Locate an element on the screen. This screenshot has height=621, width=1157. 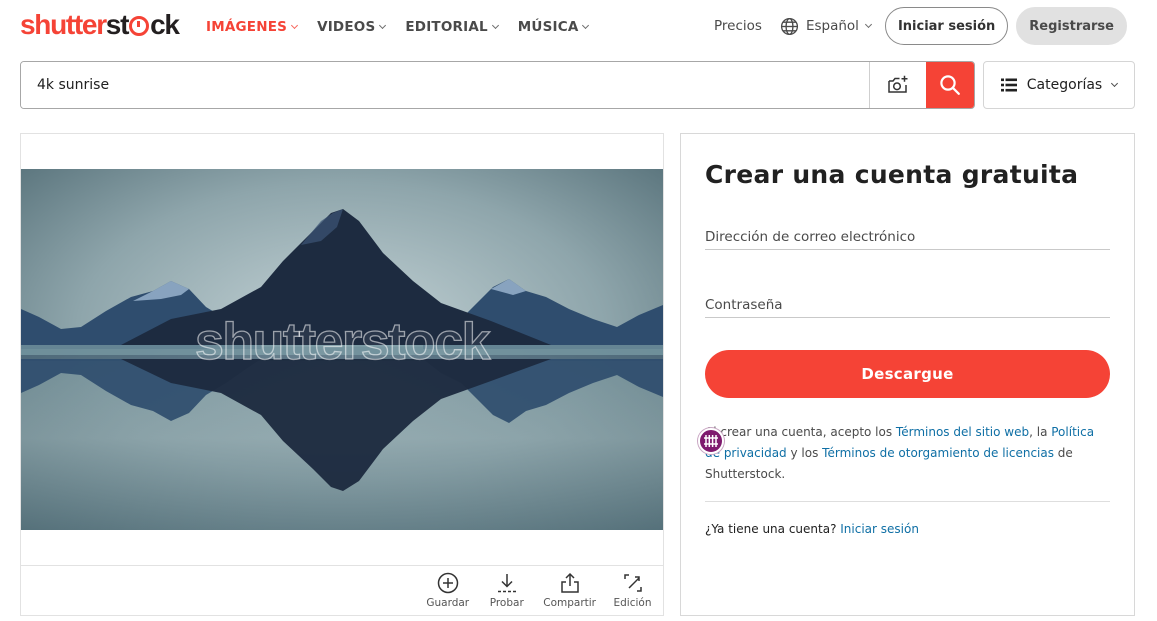
have-account-text: ¿Ya tiene una cuenta? Iniciar sesión is located at coordinates (812, 529).